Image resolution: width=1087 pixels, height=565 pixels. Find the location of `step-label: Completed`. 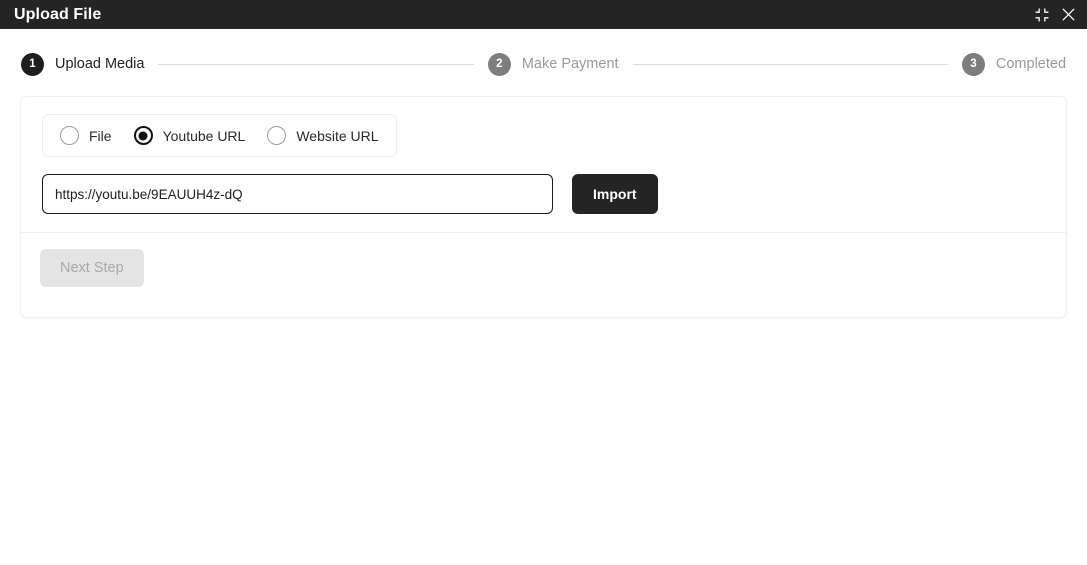

step-label: Completed is located at coordinates (1031, 63).